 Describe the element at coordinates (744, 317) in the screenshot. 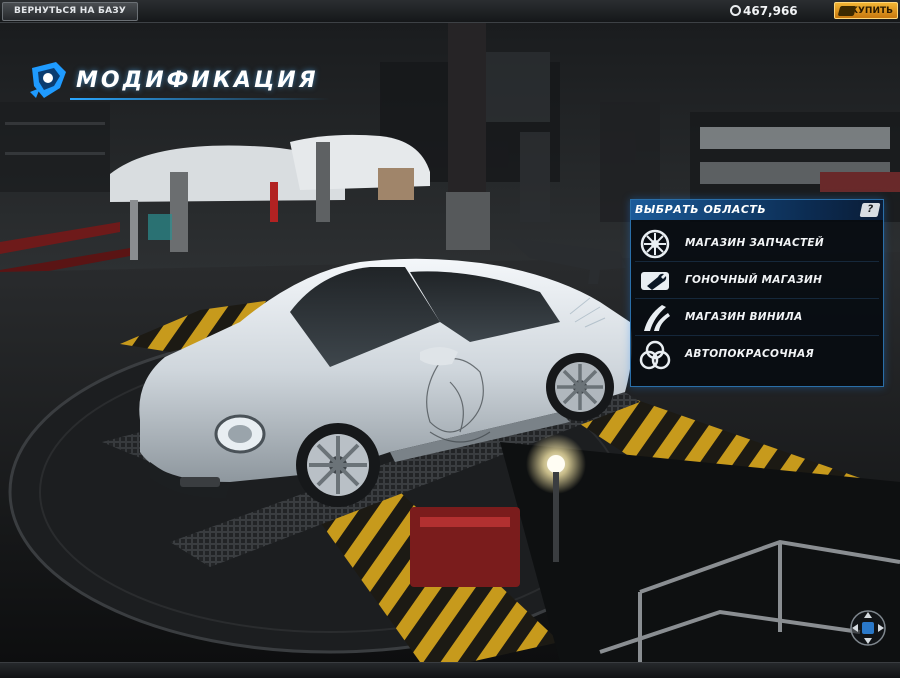

I see `menu-item-label: МАГАЗИН ВИНИЛА` at that location.